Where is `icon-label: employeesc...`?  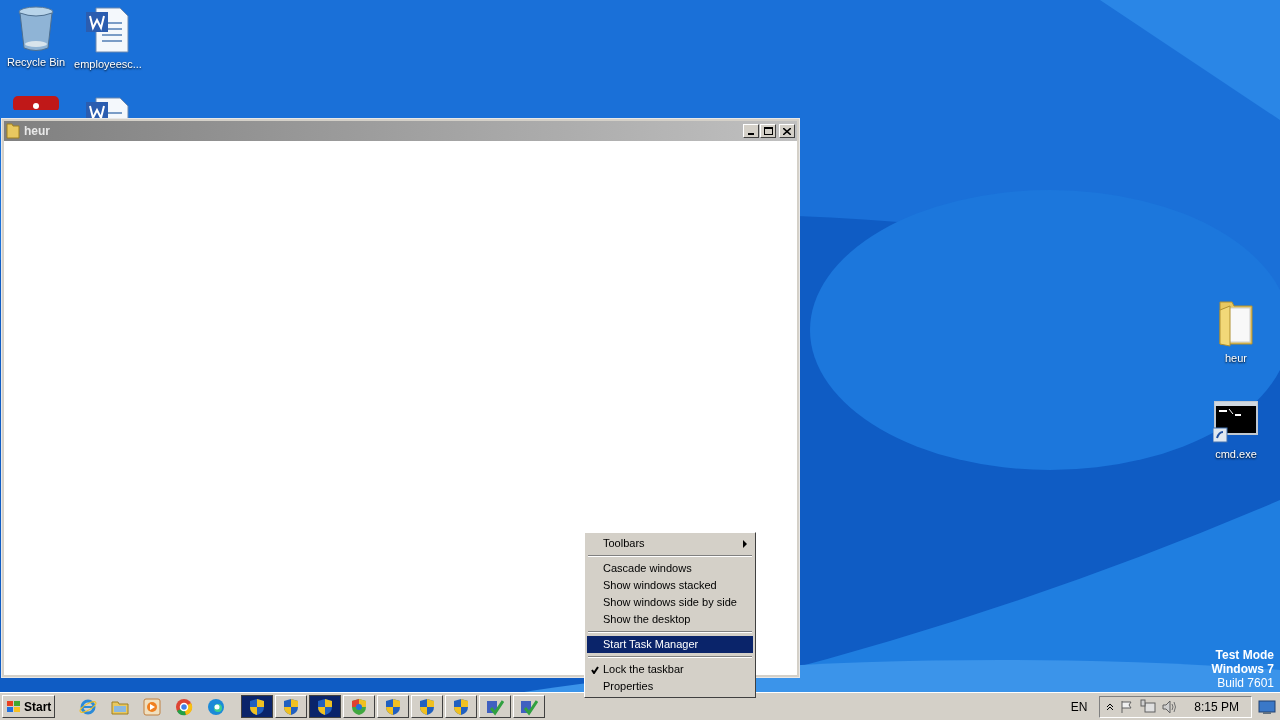
icon-label: employeesc... is located at coordinates (108, 64).